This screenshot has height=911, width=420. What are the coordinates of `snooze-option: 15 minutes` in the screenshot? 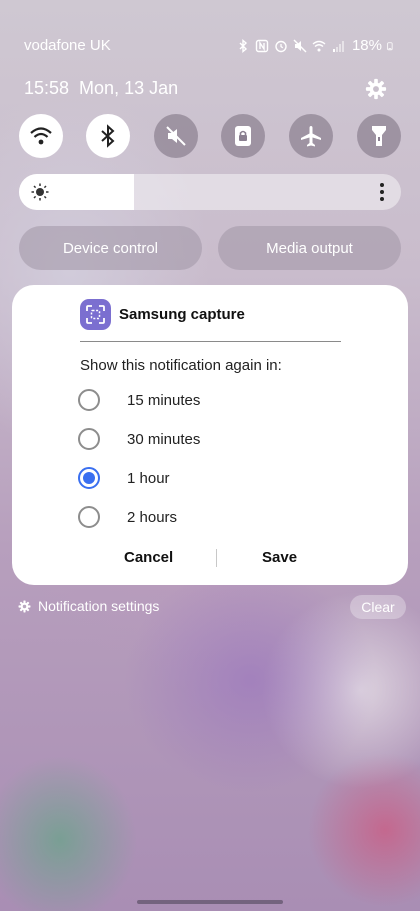 It's located at (178, 400).